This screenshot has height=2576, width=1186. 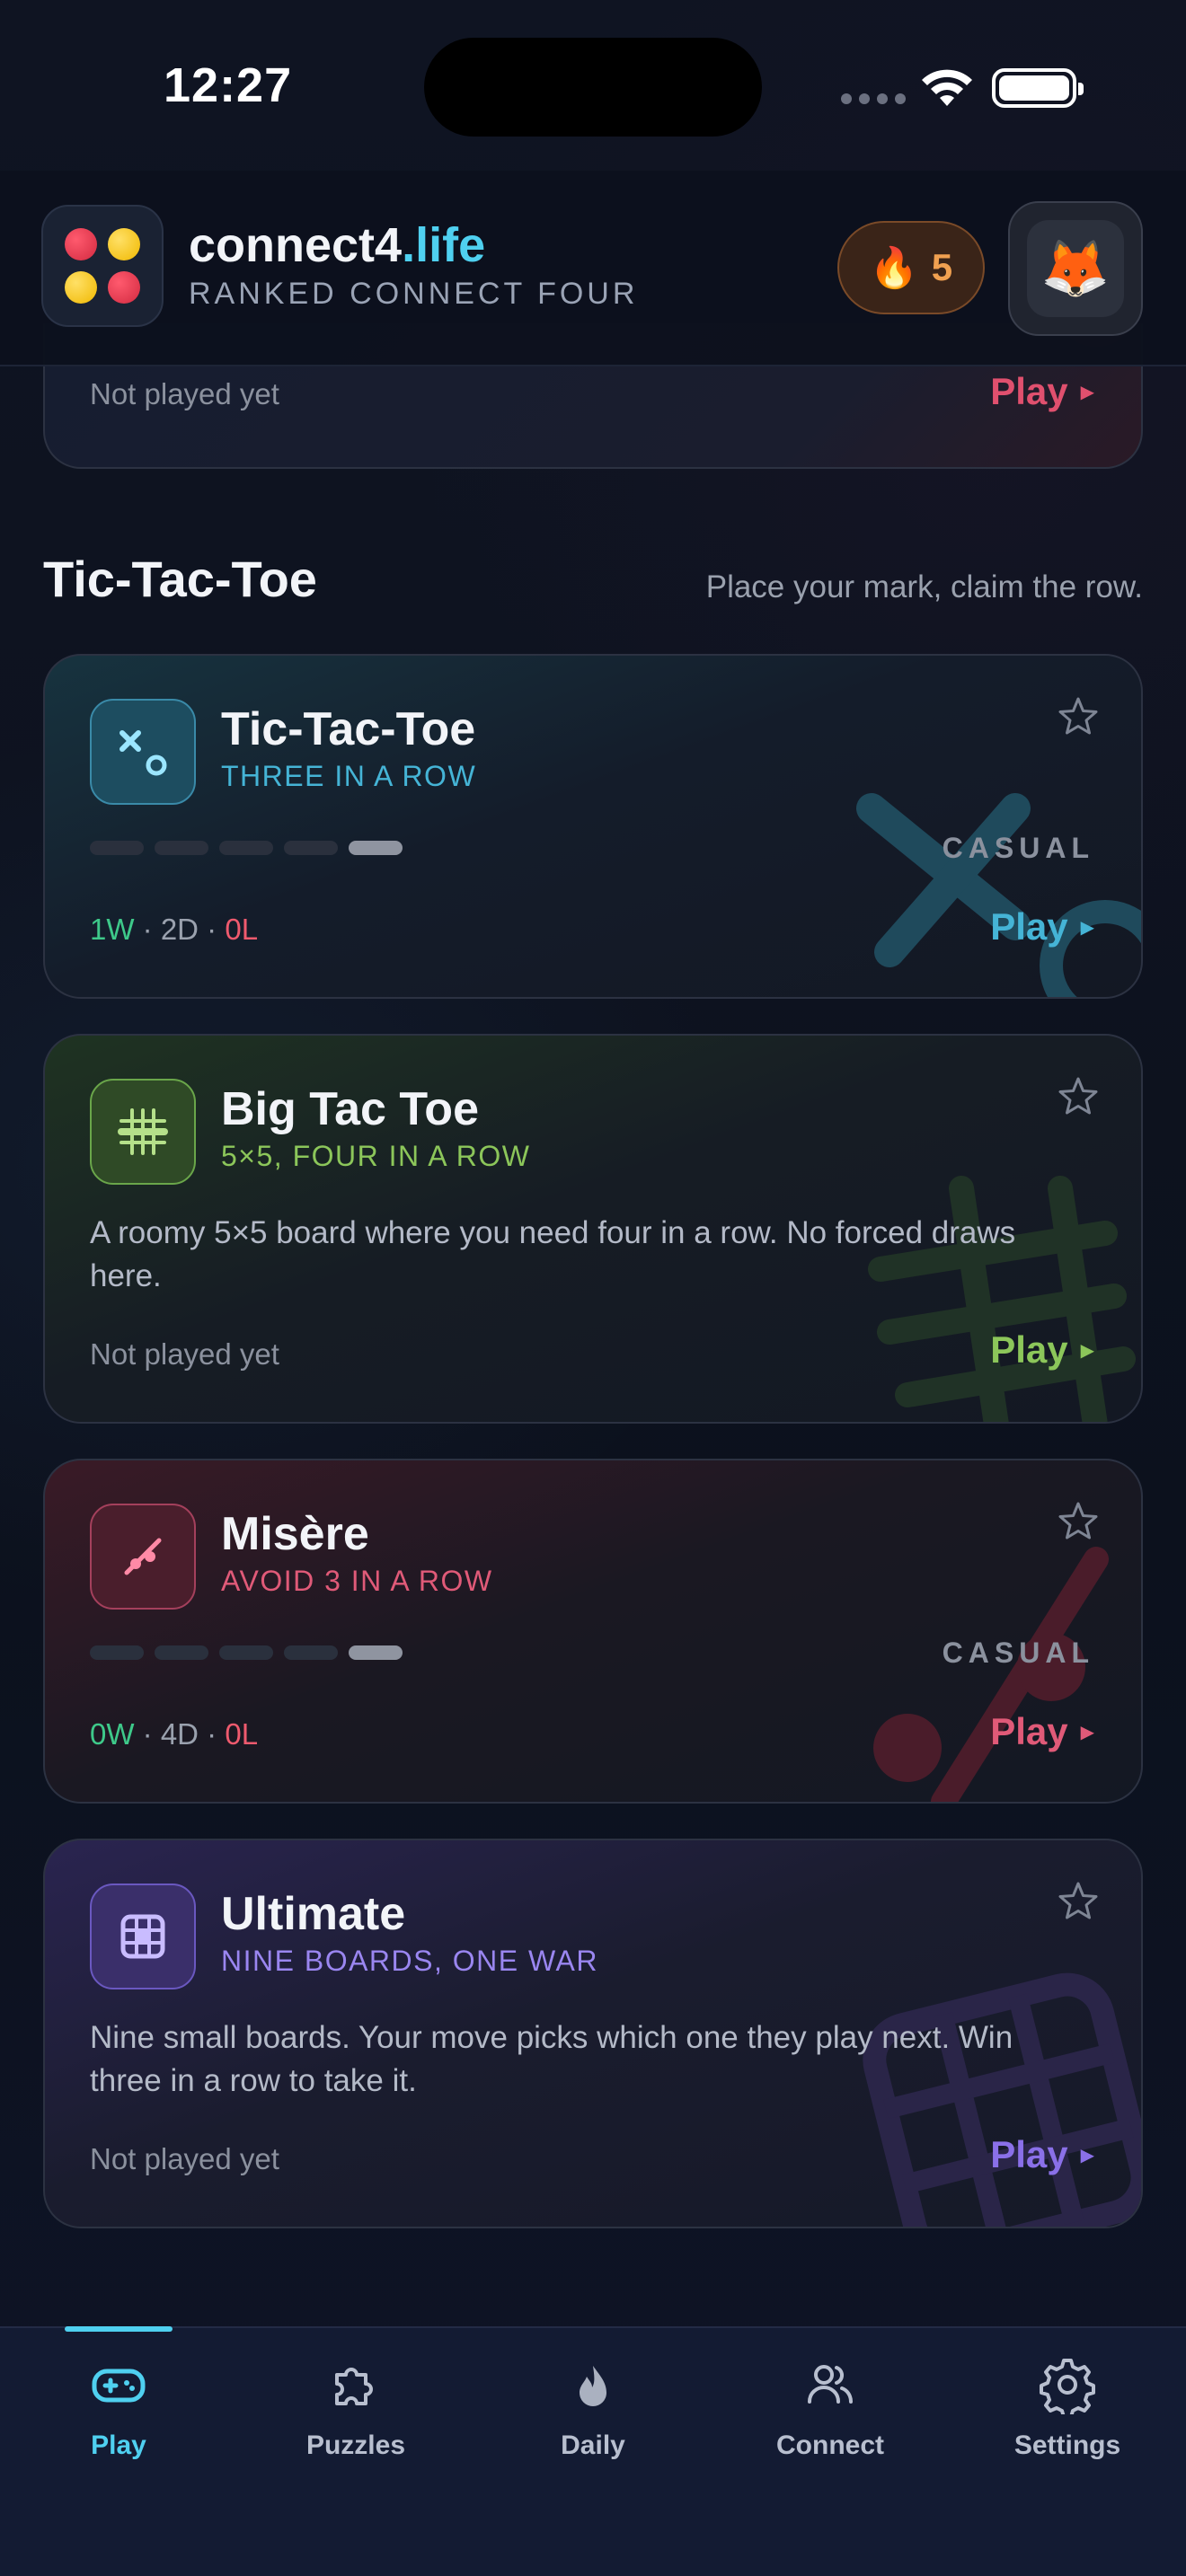 What do you see at coordinates (942, 267) in the screenshot?
I see `streak-count: 5` at bounding box center [942, 267].